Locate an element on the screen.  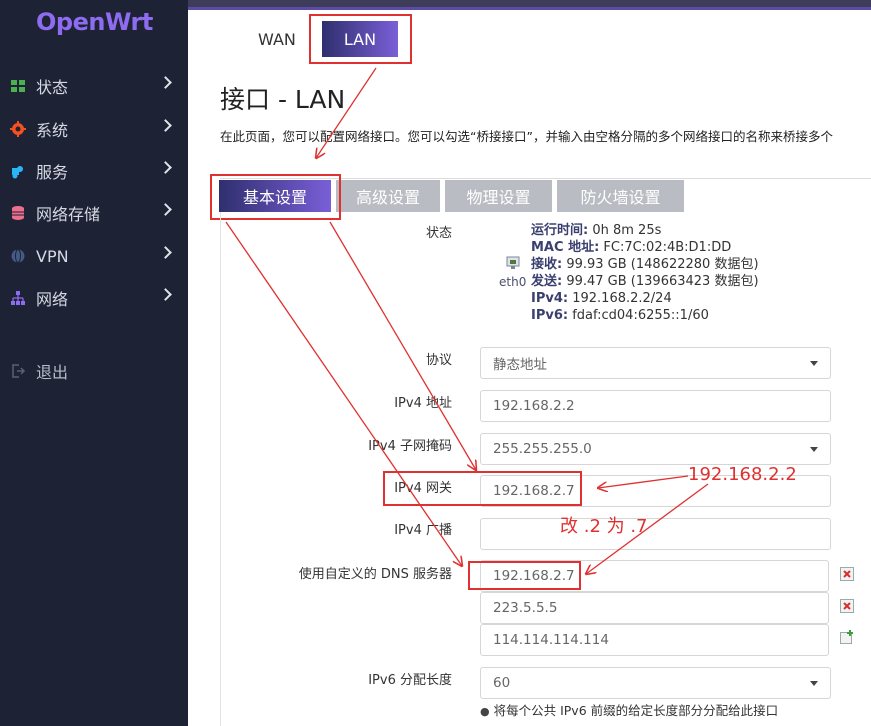
annotation-box-lan is located at coordinates (360, 39).